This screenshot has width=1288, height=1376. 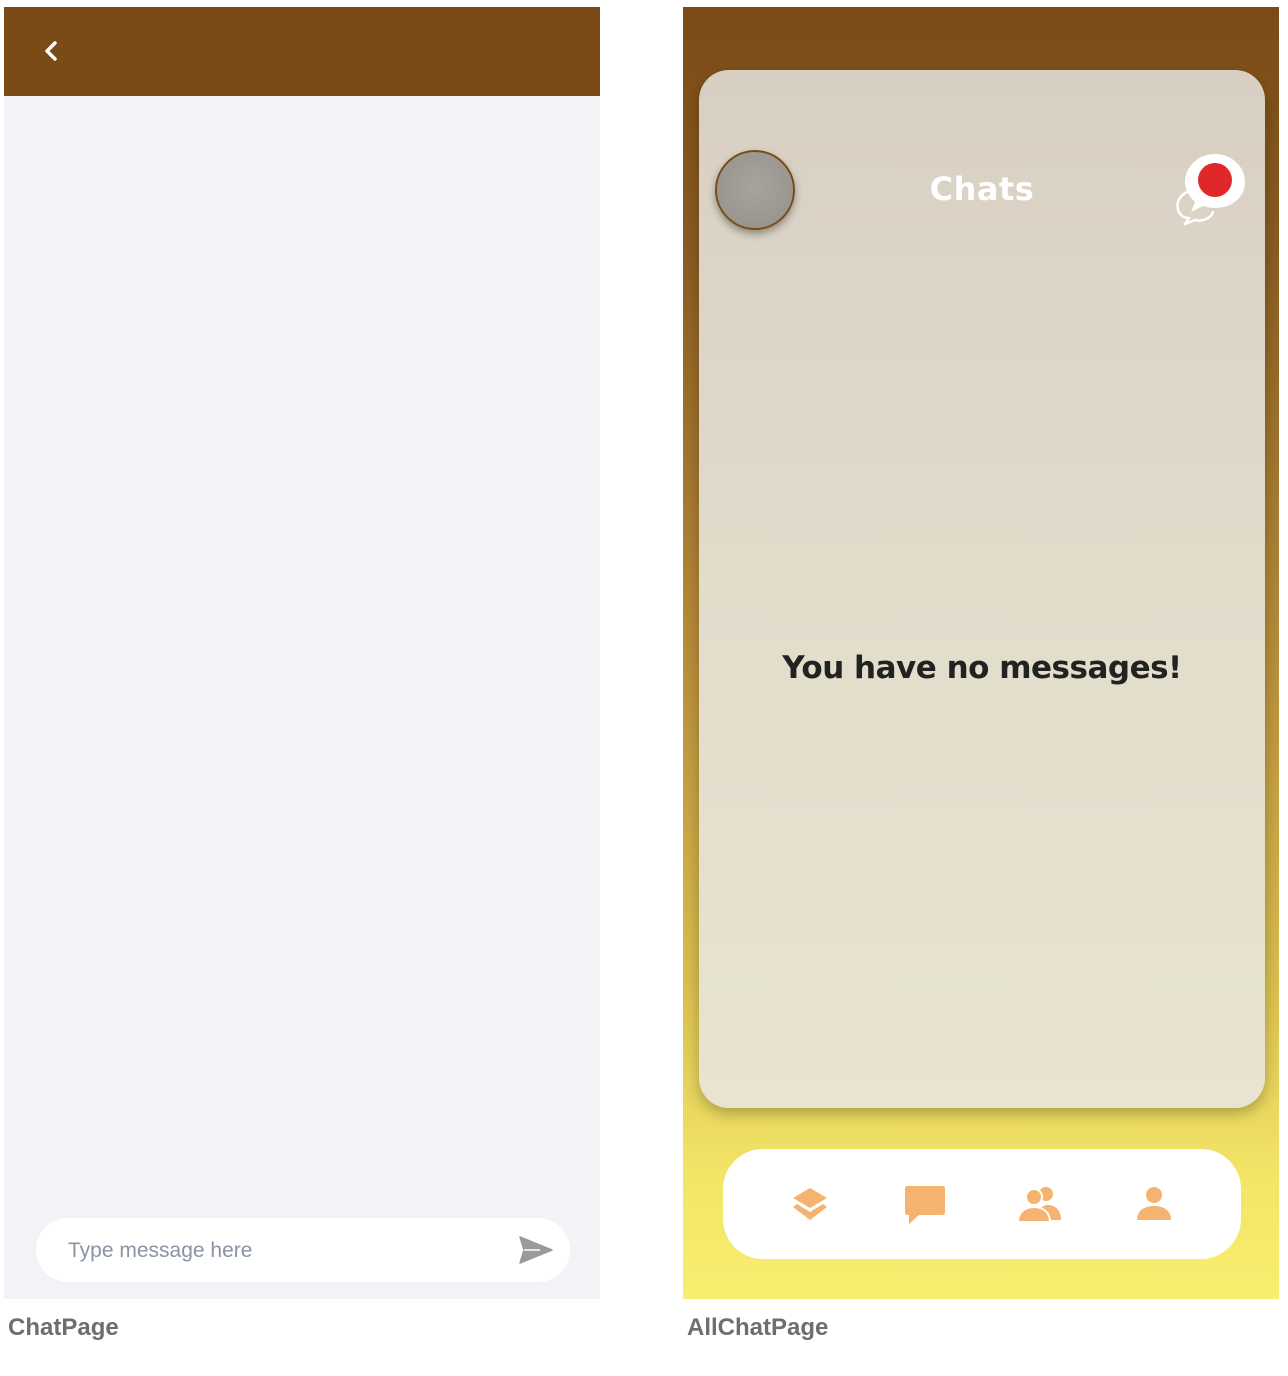 I want to click on layers-icon, so click(x=810, y=1204).